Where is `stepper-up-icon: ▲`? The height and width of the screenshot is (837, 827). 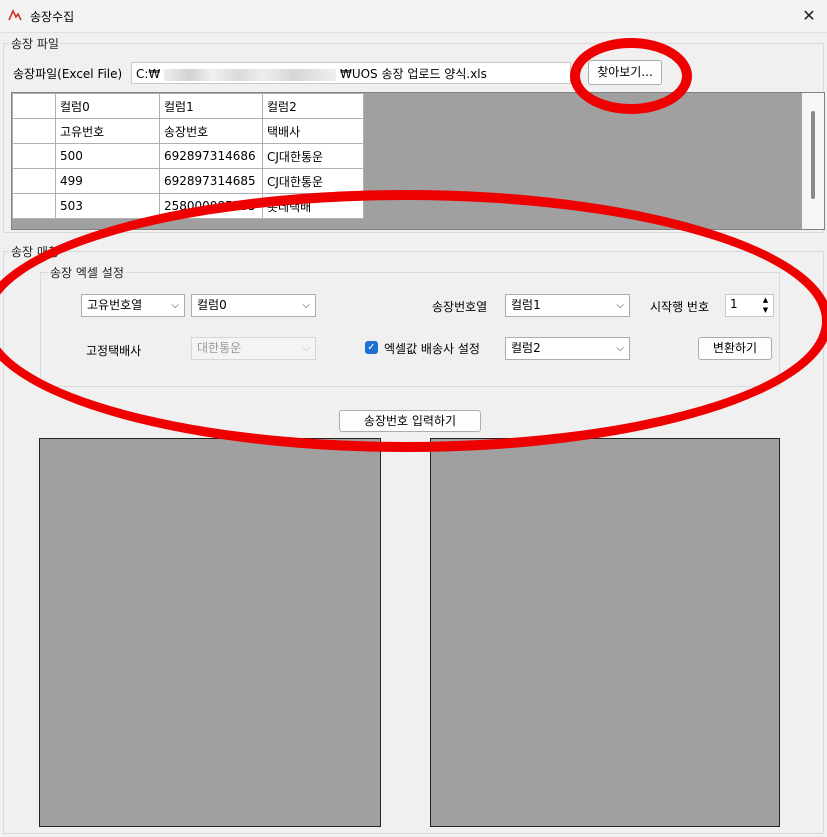 stepper-up-icon: ▲ is located at coordinates (765, 300).